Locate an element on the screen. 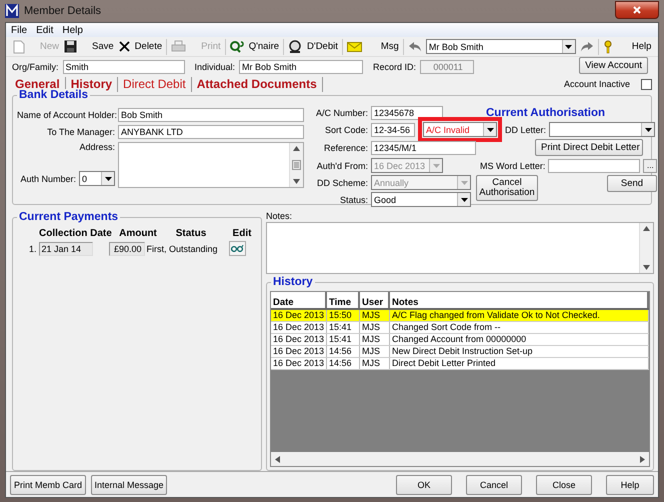  address-field is located at coordinates (211, 165).